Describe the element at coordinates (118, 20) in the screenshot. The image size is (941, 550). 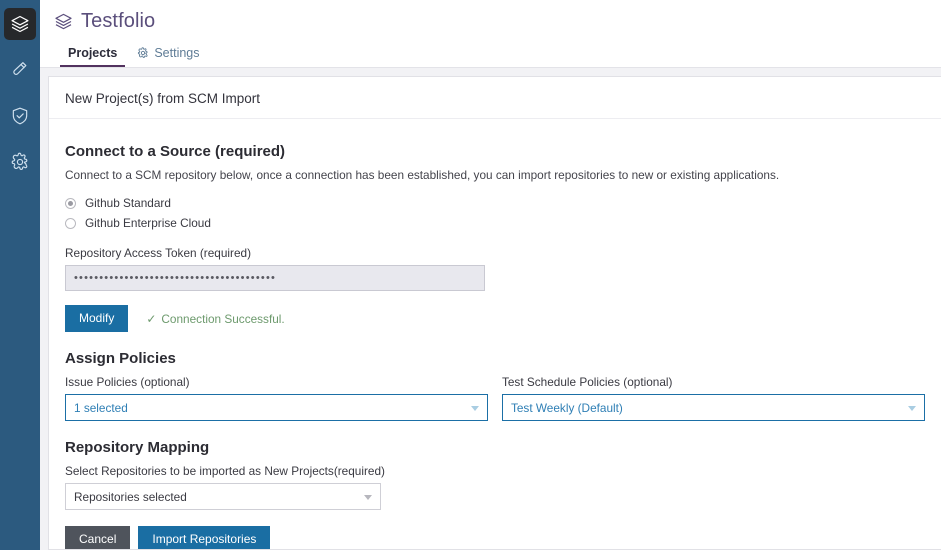
I see `app-title: Testfolio` at that location.